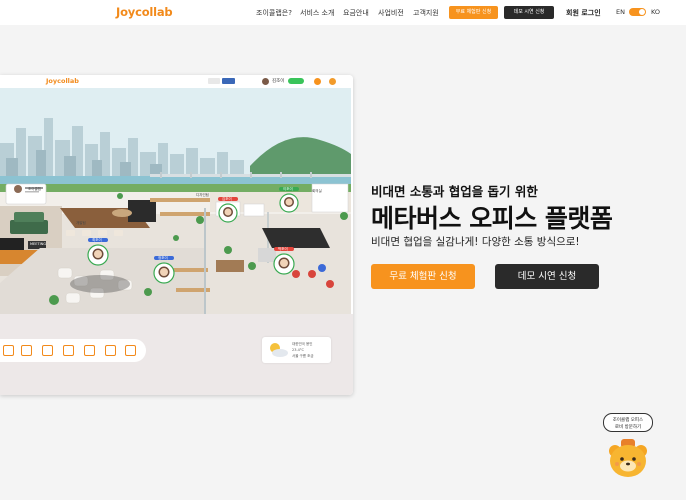  I want to click on mockup-toolbar-dock, so click(73, 350).